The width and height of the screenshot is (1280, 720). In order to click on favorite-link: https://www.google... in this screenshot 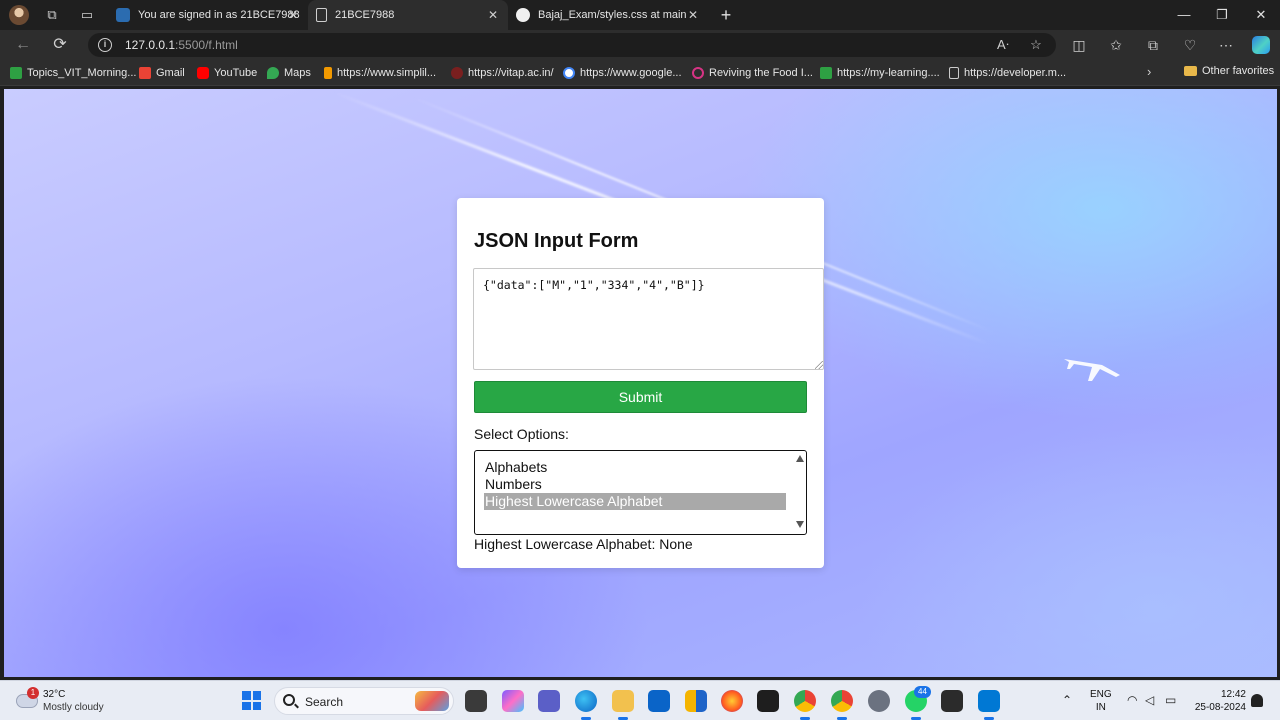, I will do `click(622, 73)`.